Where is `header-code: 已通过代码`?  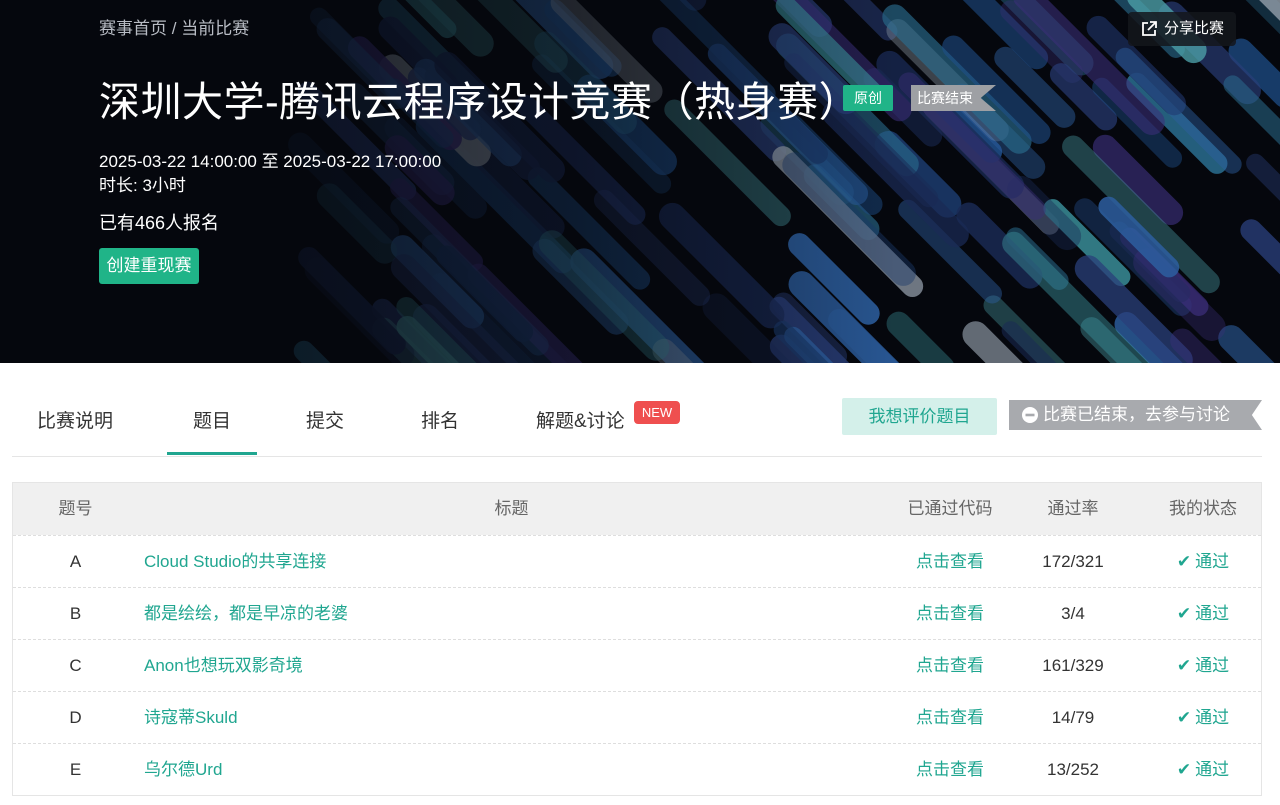
header-code: 已通过代码 is located at coordinates (950, 508).